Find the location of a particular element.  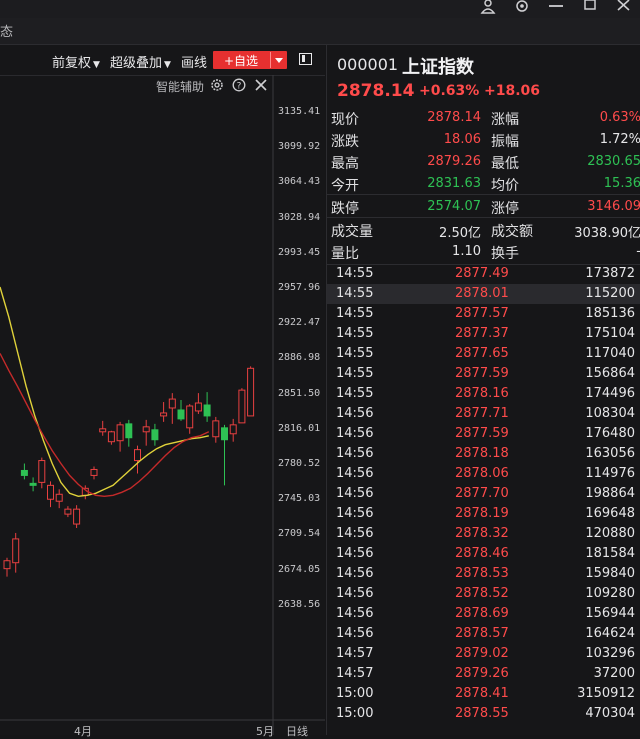

tick-row: 14:55 2877.37 175104 is located at coordinates (483, 334).